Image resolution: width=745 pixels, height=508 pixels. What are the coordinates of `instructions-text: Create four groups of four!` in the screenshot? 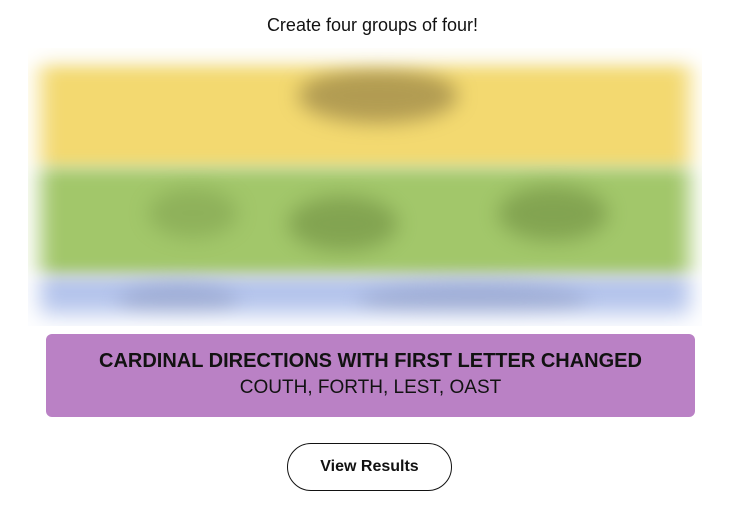 It's located at (372, 25).